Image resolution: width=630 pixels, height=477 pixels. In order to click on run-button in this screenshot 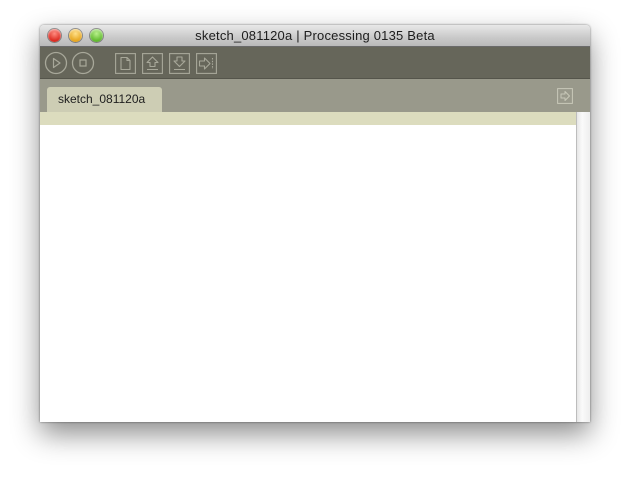, I will do `click(56, 63)`.